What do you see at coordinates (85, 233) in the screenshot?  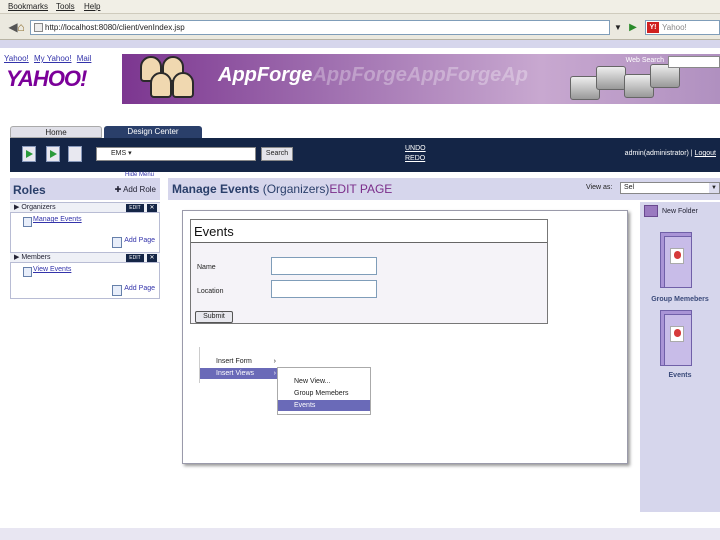 I see `role-pages: Manage Events Add Page` at bounding box center [85, 233].